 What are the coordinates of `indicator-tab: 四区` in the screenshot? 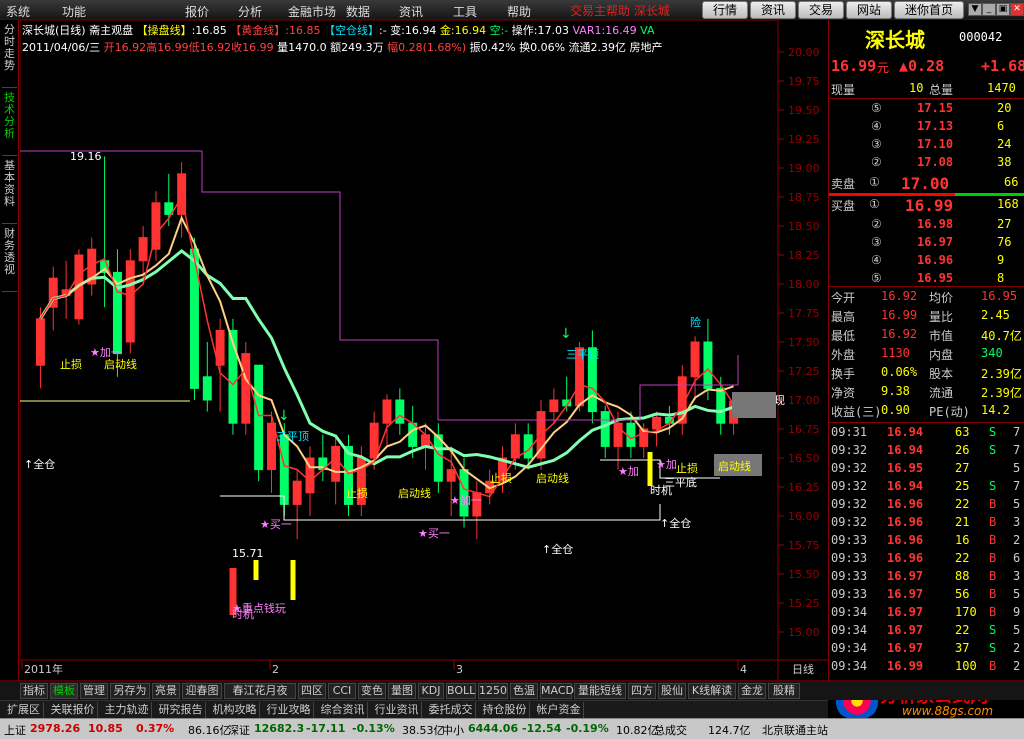 It's located at (312, 691).